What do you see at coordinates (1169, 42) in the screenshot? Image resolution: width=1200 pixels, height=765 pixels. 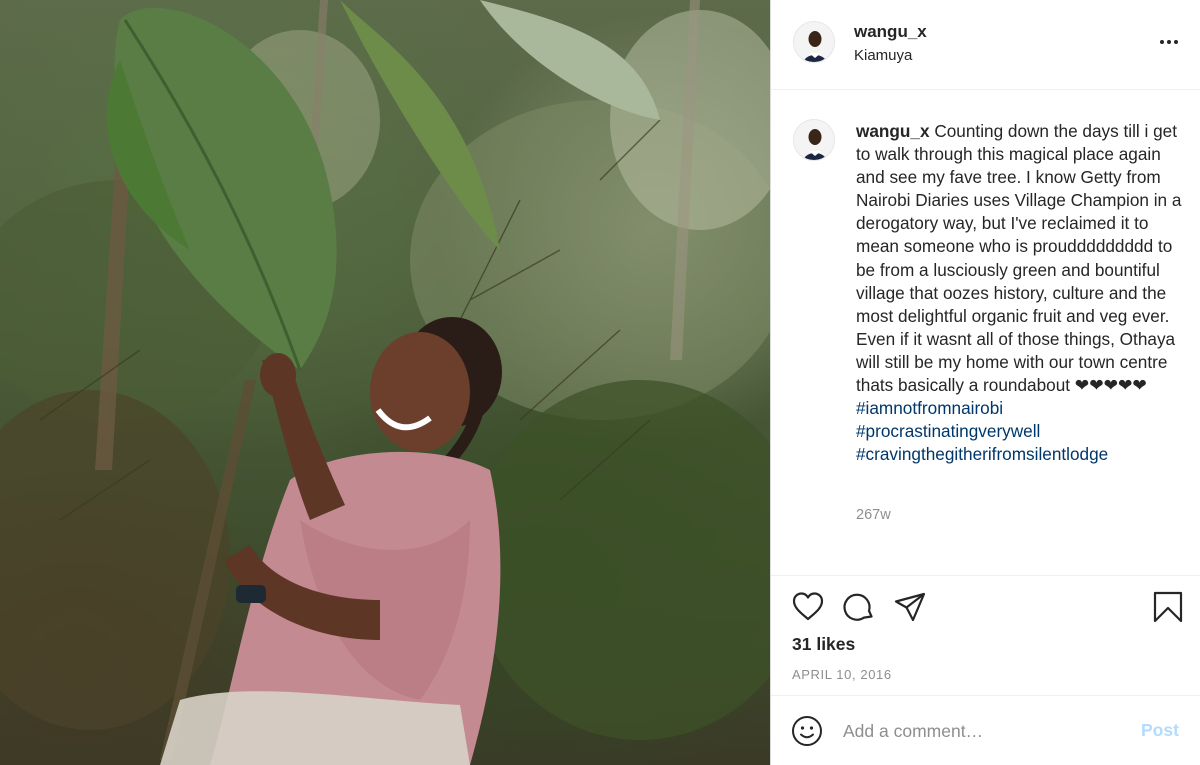 I see `more-options-icon` at bounding box center [1169, 42].